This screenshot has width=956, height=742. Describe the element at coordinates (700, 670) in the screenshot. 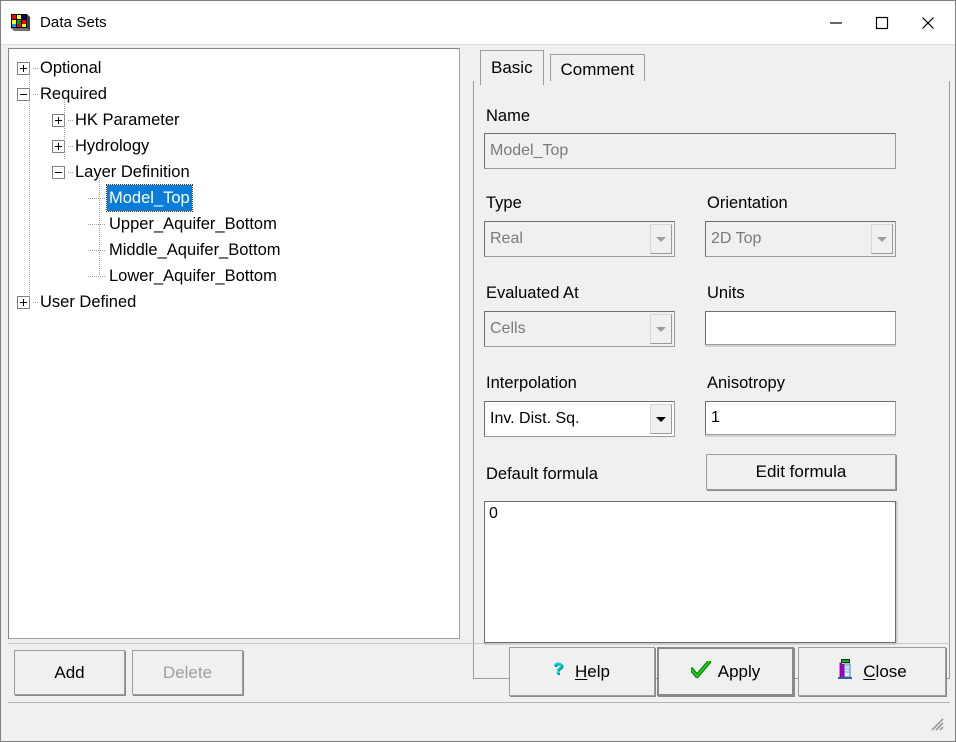

I see `green-check-icon` at that location.